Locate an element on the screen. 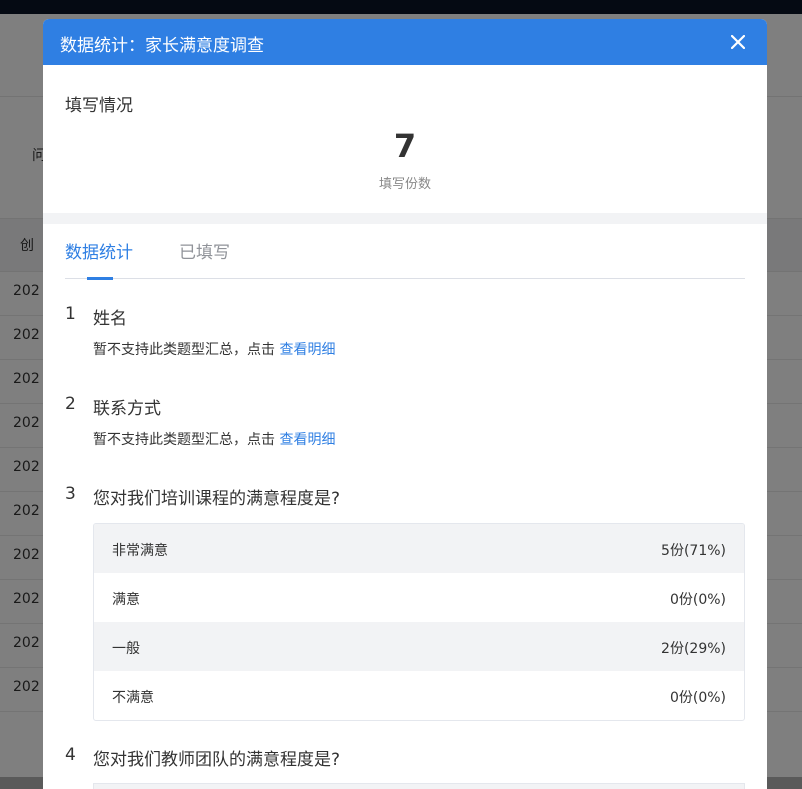  tab-statistics: 数据统计 is located at coordinates (99, 250).